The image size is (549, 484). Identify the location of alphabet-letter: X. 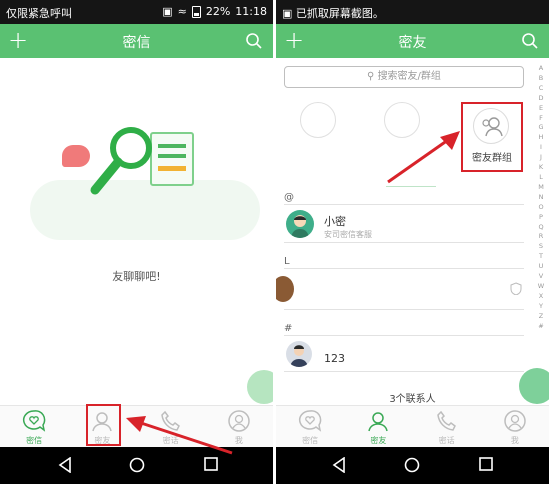
(541, 297).